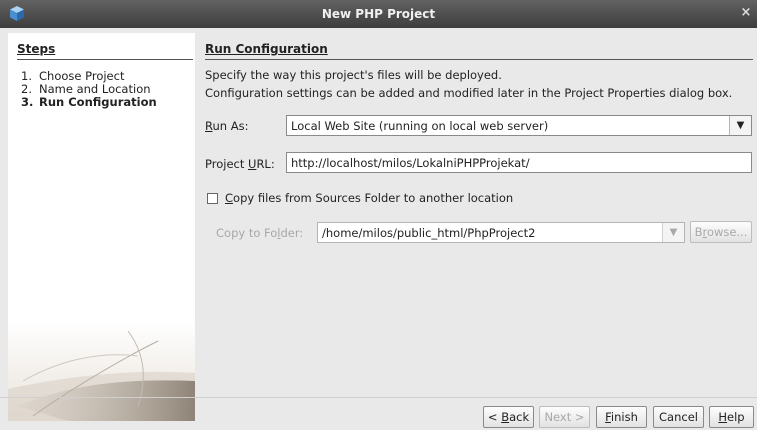 Image resolution: width=757 pixels, height=430 pixels. What do you see at coordinates (621, 417) in the screenshot?
I see `finish-button: Finish` at bounding box center [621, 417].